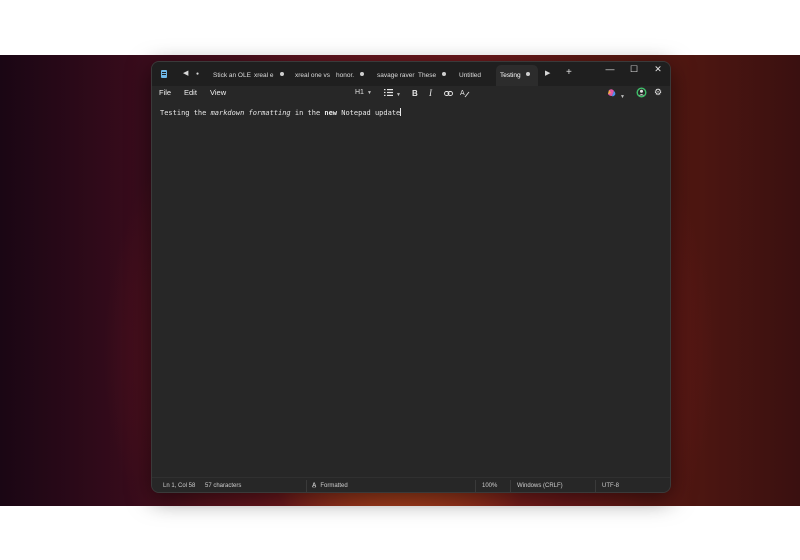 The image size is (800, 560). Describe the element at coordinates (430, 93) in the screenshot. I see `italic-button: I` at that location.